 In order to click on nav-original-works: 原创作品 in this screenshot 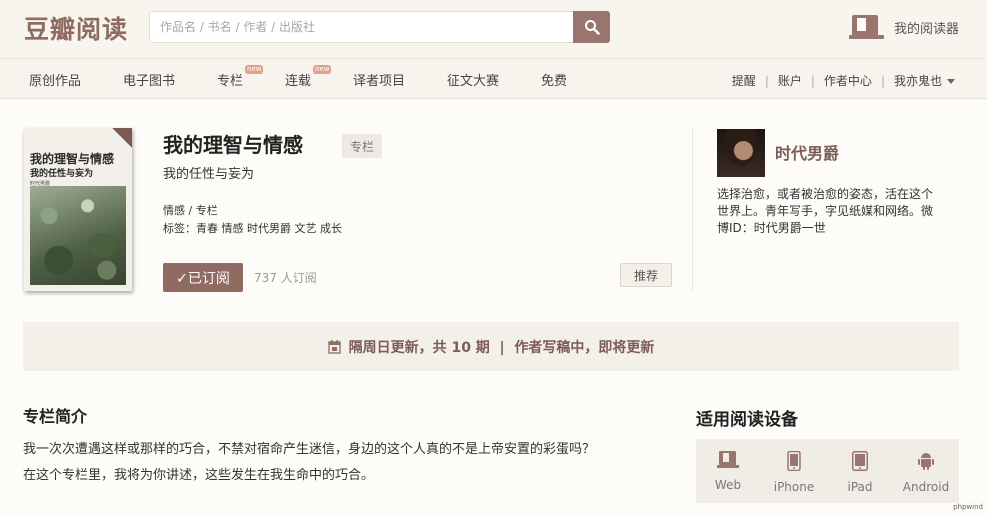, I will do `click(55, 79)`.